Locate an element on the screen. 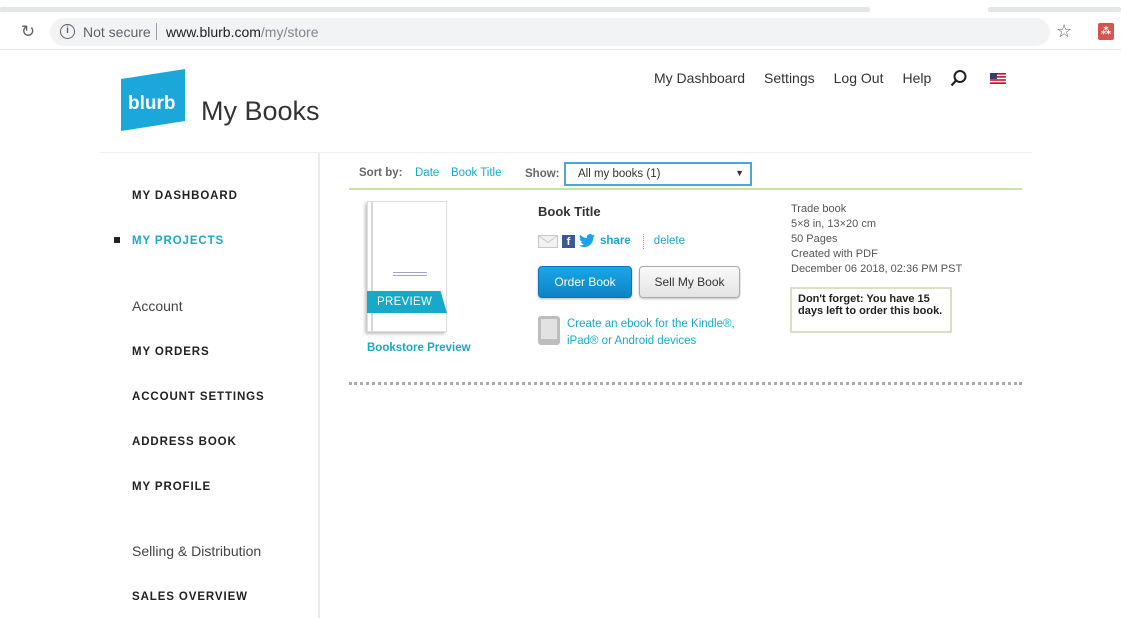  url-host: www.blurb.com is located at coordinates (213, 32).